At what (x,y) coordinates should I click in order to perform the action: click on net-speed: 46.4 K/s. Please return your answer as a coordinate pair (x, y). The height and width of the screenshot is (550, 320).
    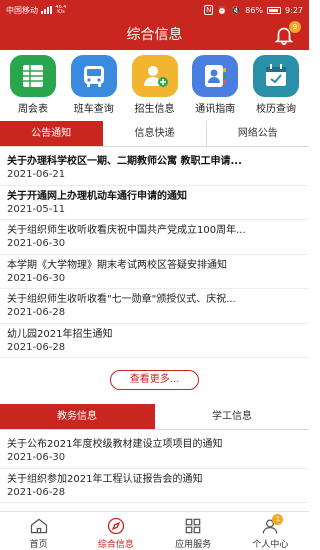
    Looking at the image, I should click on (61, 9).